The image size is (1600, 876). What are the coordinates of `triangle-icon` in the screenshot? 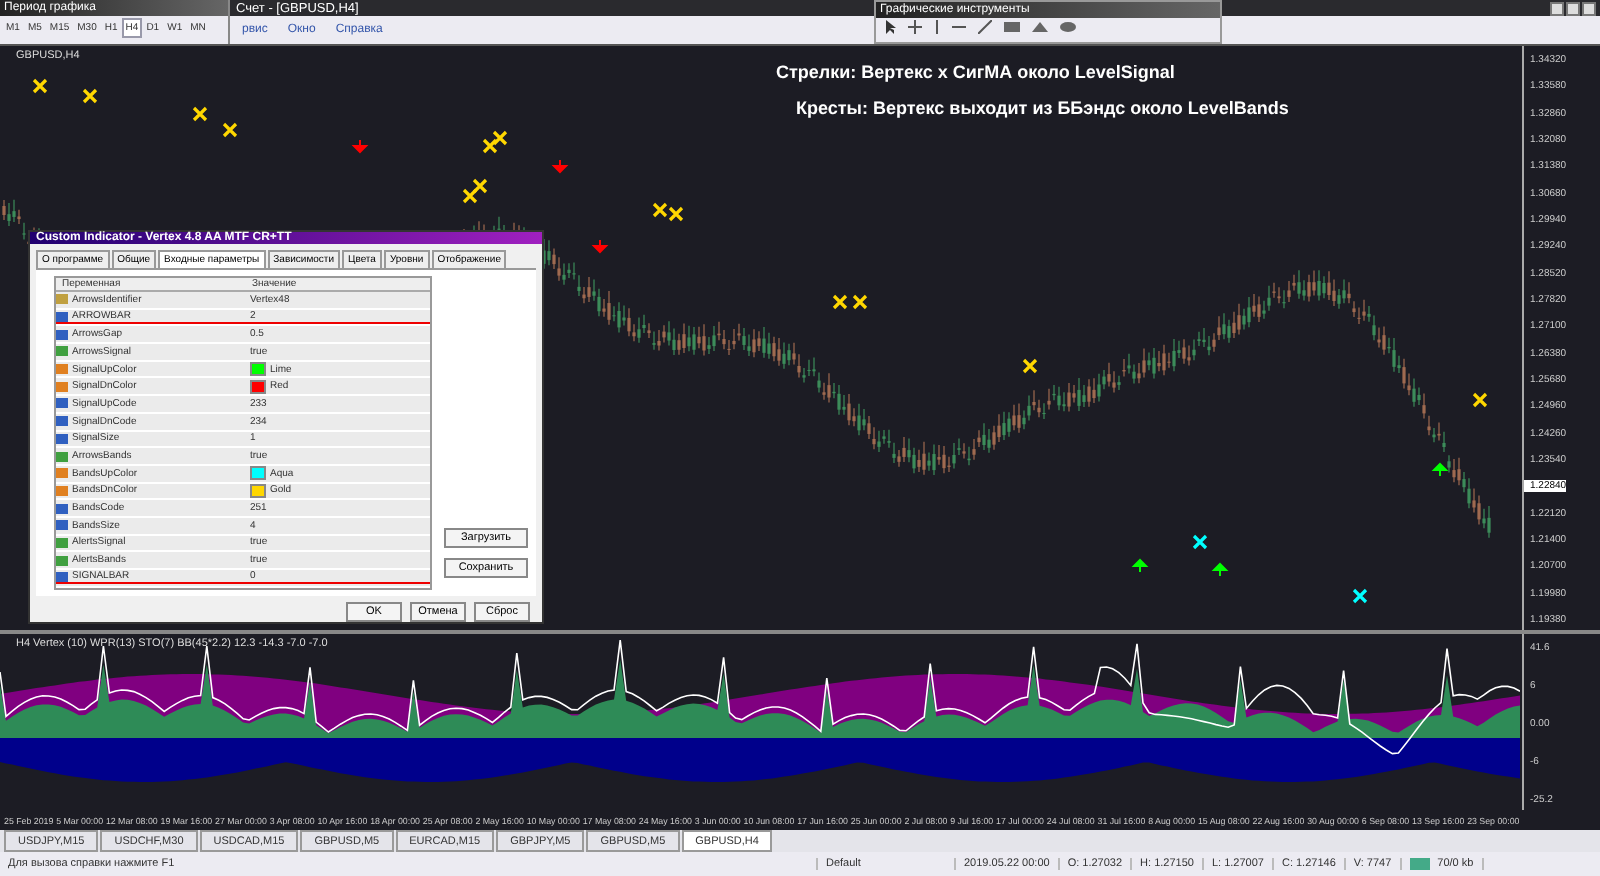 It's located at (1040, 27).